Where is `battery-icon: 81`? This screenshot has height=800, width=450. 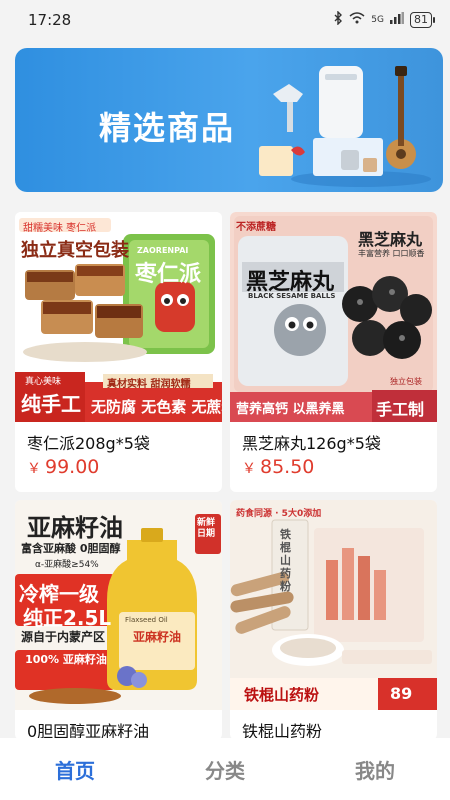
battery-icon: 81 is located at coordinates (422, 20).